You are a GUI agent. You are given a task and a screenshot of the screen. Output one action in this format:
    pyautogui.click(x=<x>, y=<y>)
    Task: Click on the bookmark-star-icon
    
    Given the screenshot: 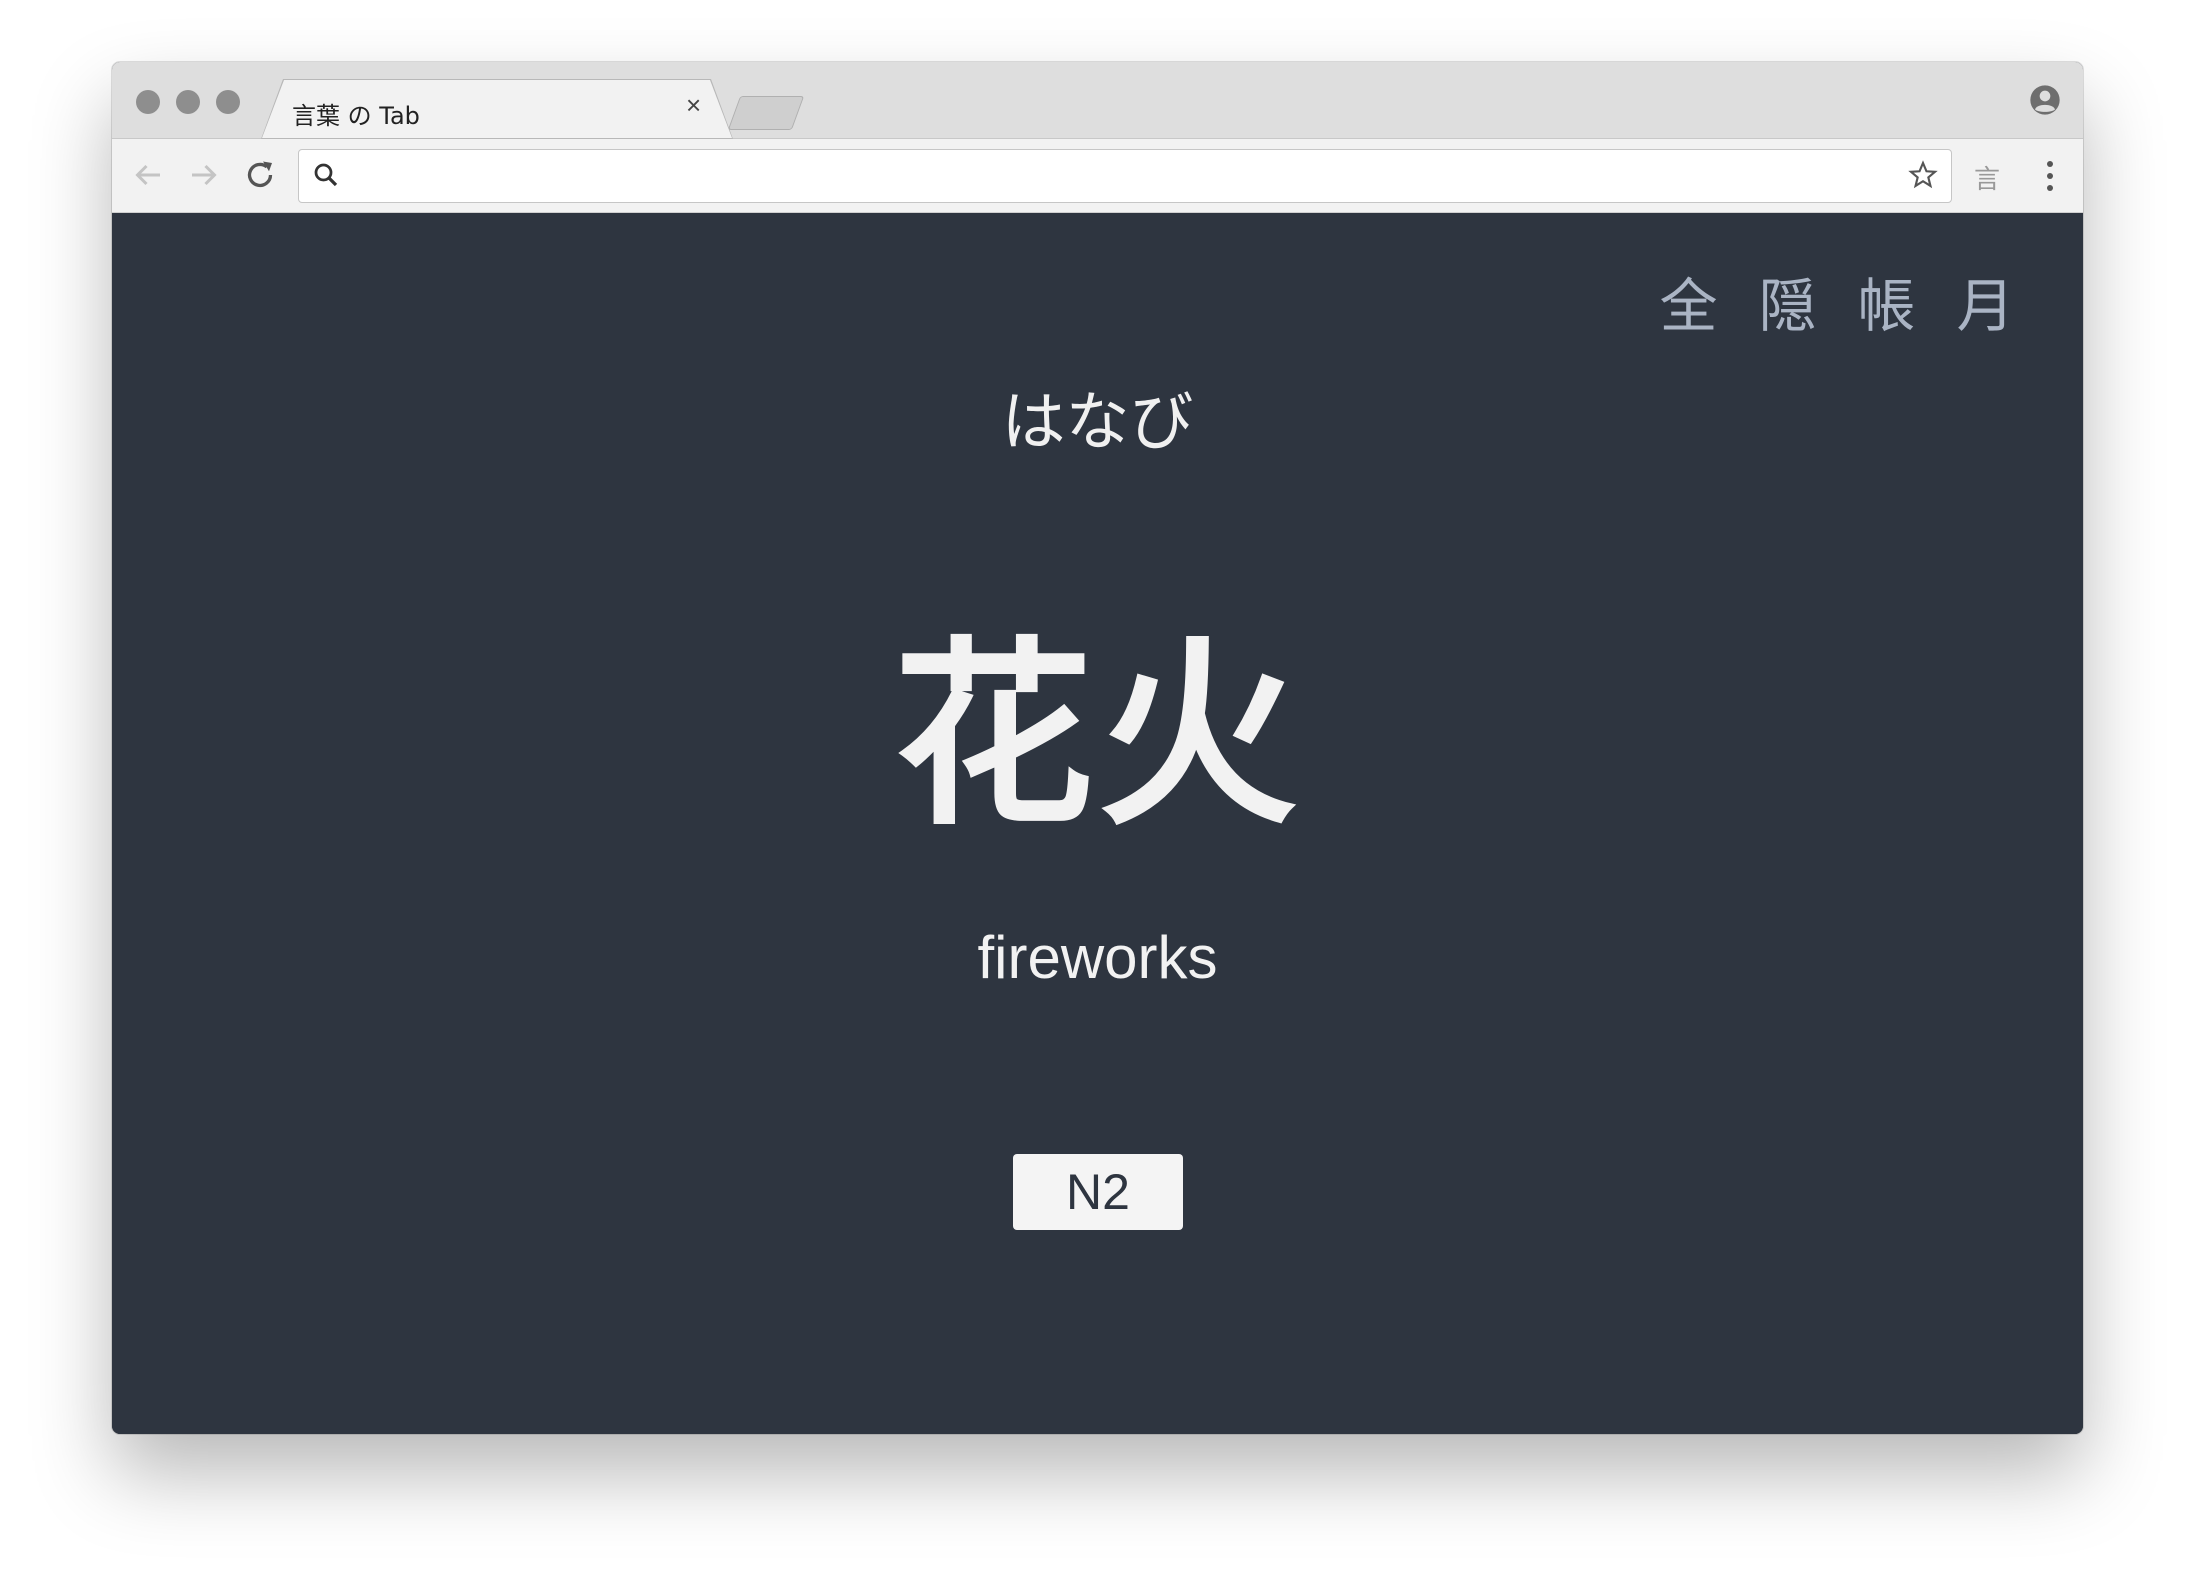 What is the action you would take?
    pyautogui.click(x=1923, y=175)
    